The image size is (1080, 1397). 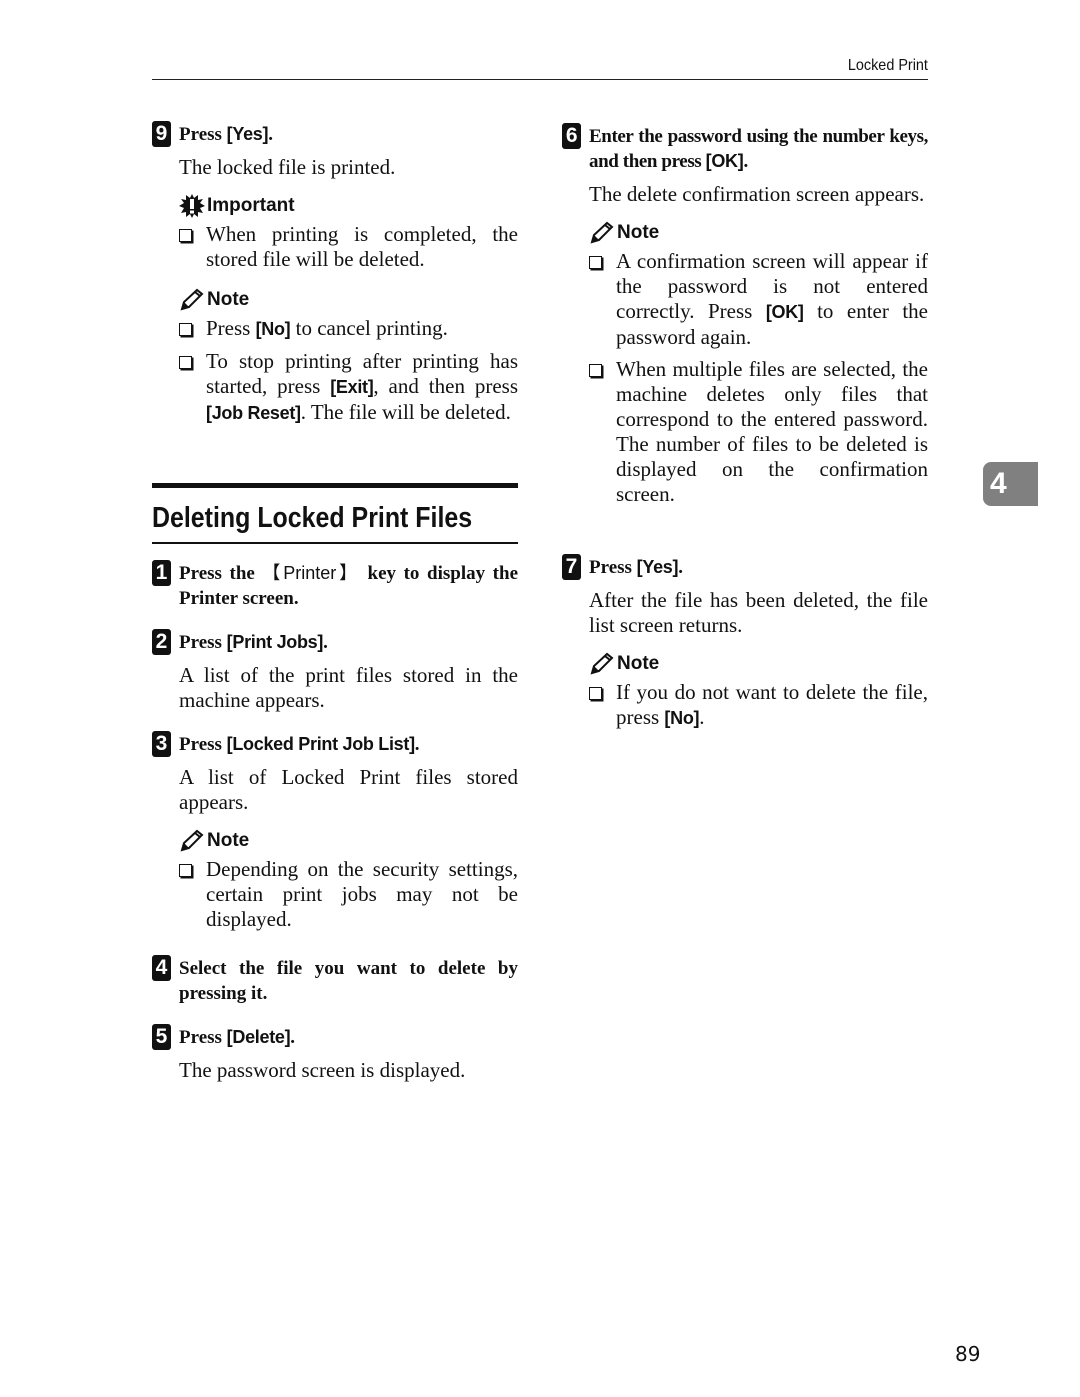 I want to click on section-rule-top, so click(x=335, y=485).